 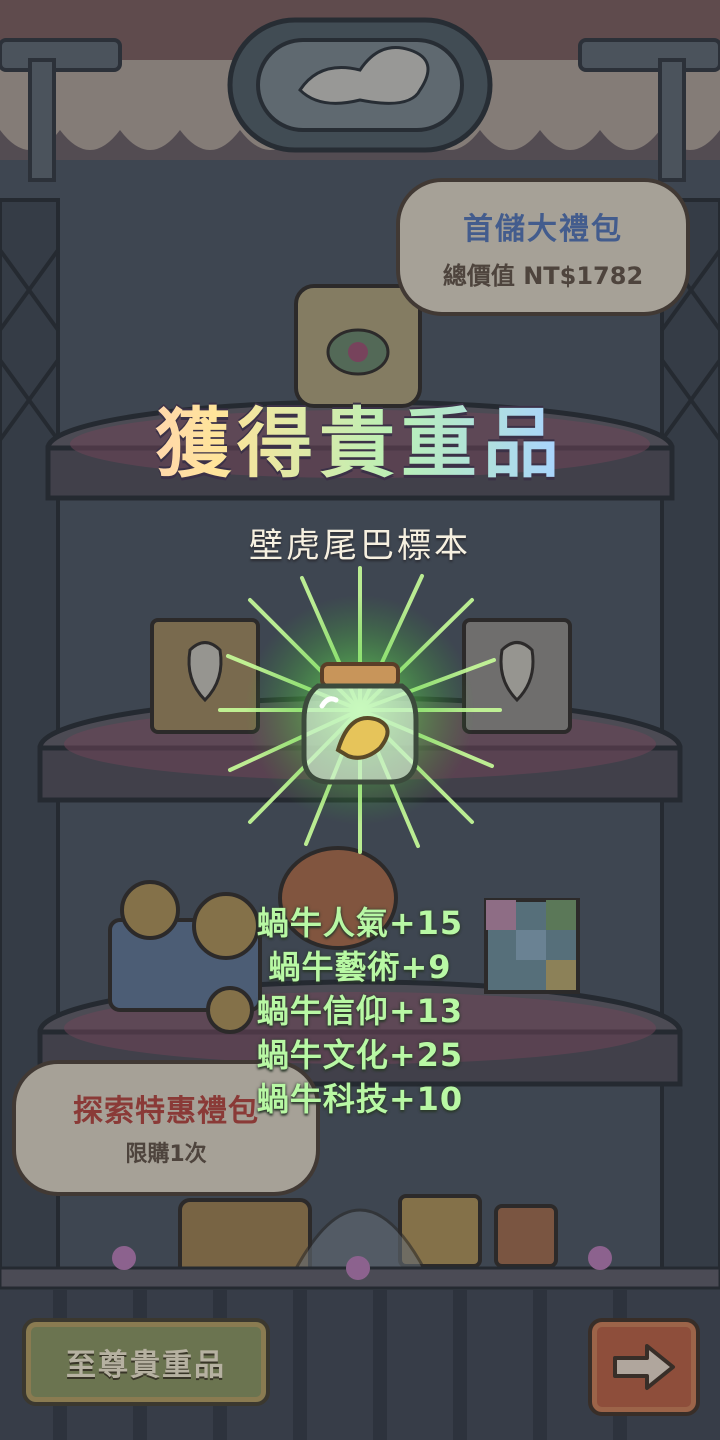 What do you see at coordinates (360, 1099) in the screenshot?
I see `stat-technology: 蝸牛科技+10` at bounding box center [360, 1099].